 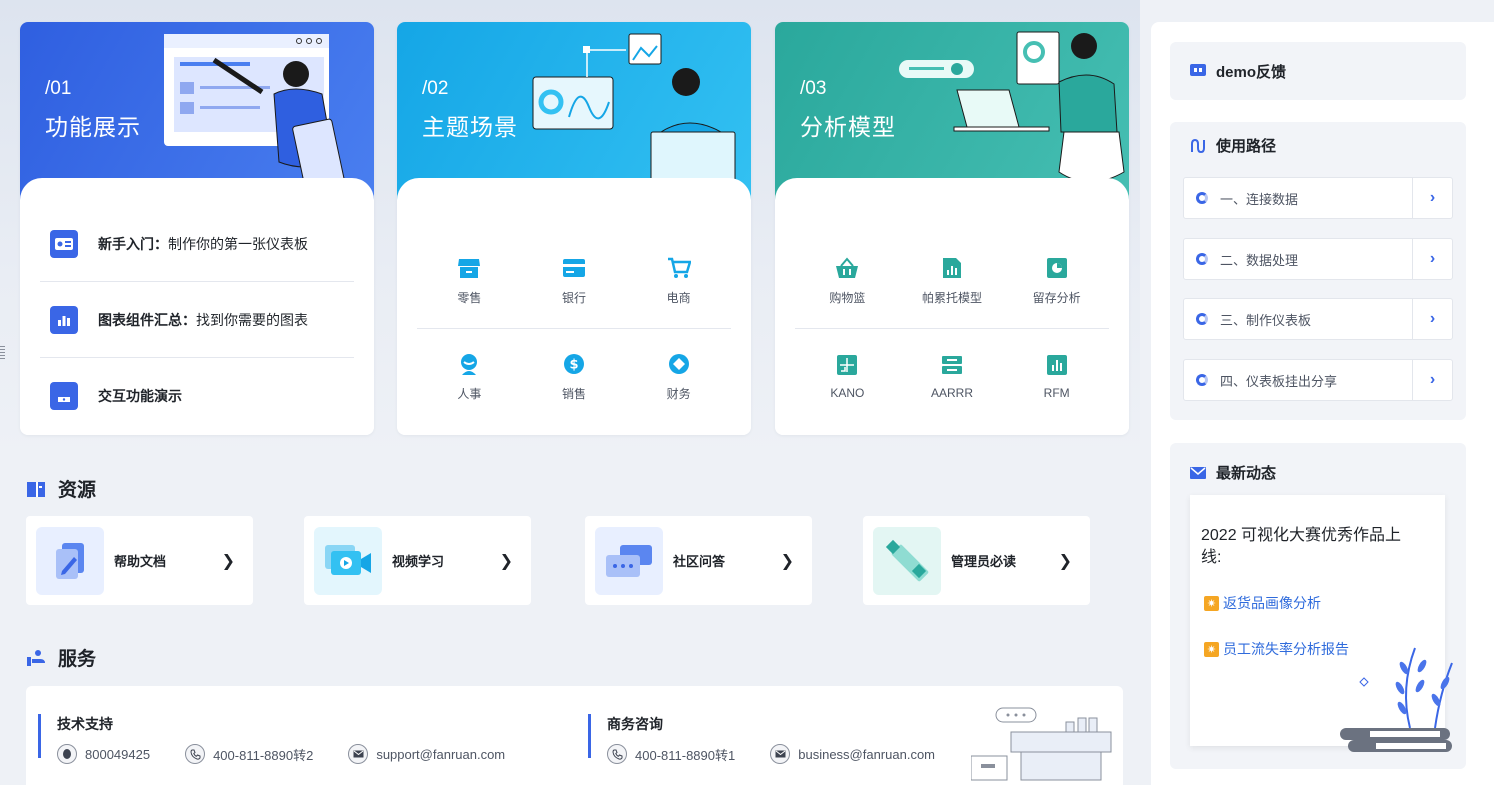 What do you see at coordinates (1318, 198) in the screenshot?
I see `path-step-connect-data: 一、连接数据 ›` at bounding box center [1318, 198].